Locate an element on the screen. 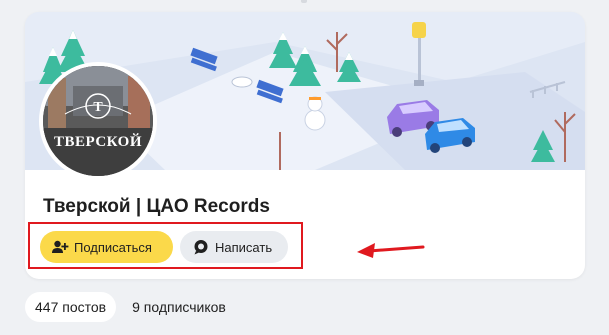  pointer-arrow-icon is located at coordinates (391, 250).